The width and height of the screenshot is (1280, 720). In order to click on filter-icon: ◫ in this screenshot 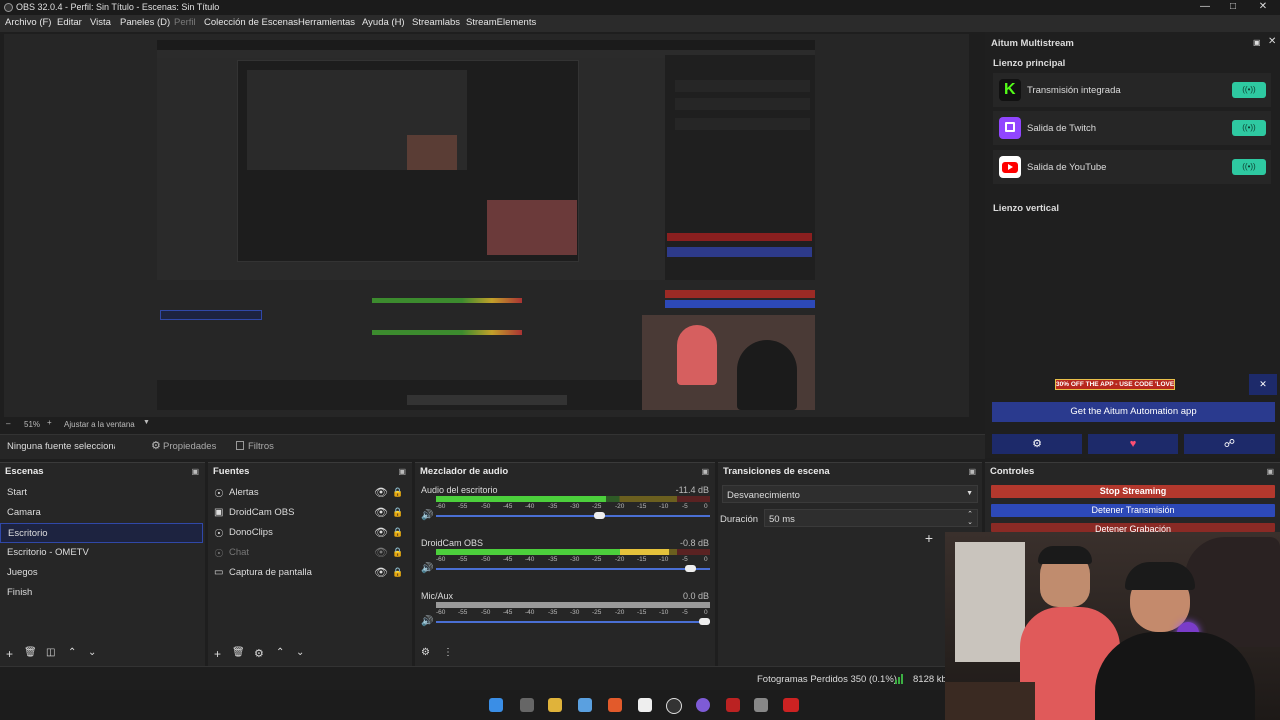, I will do `click(50, 652)`.